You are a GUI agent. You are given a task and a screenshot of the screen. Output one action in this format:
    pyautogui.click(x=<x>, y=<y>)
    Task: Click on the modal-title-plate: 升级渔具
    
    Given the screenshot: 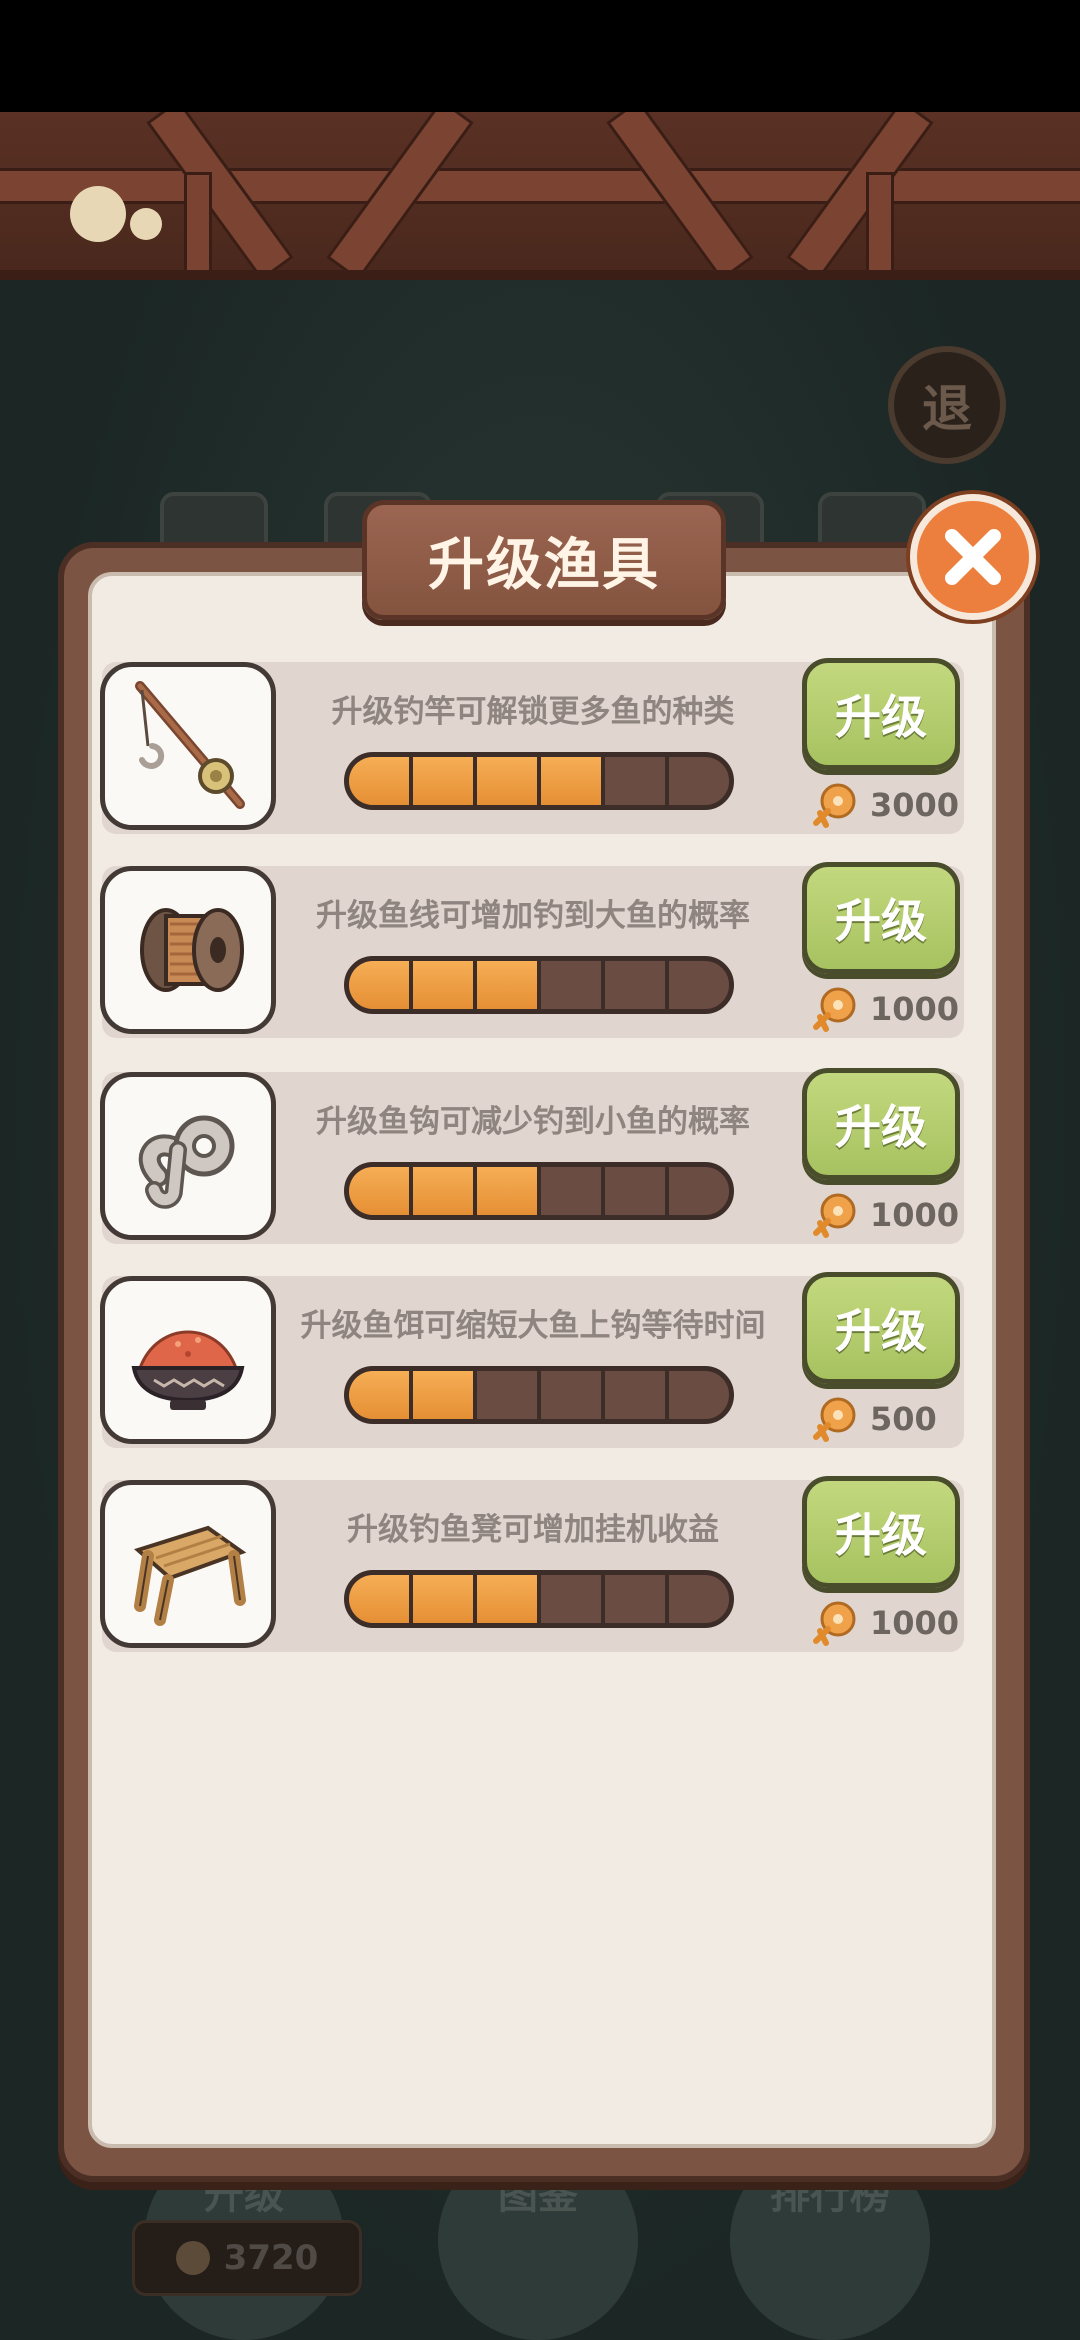 What is the action you would take?
    pyautogui.click(x=544, y=560)
    